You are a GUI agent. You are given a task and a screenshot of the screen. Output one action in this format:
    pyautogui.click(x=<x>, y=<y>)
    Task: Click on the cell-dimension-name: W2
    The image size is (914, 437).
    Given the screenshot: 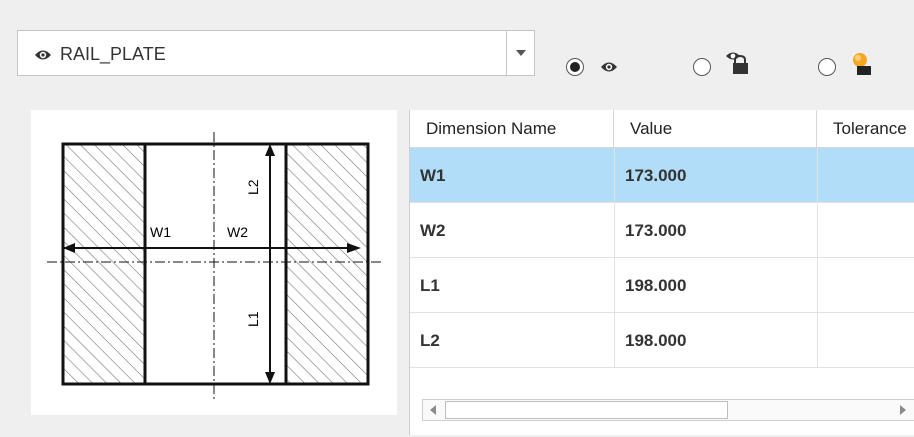 What is the action you would take?
    pyautogui.click(x=433, y=230)
    